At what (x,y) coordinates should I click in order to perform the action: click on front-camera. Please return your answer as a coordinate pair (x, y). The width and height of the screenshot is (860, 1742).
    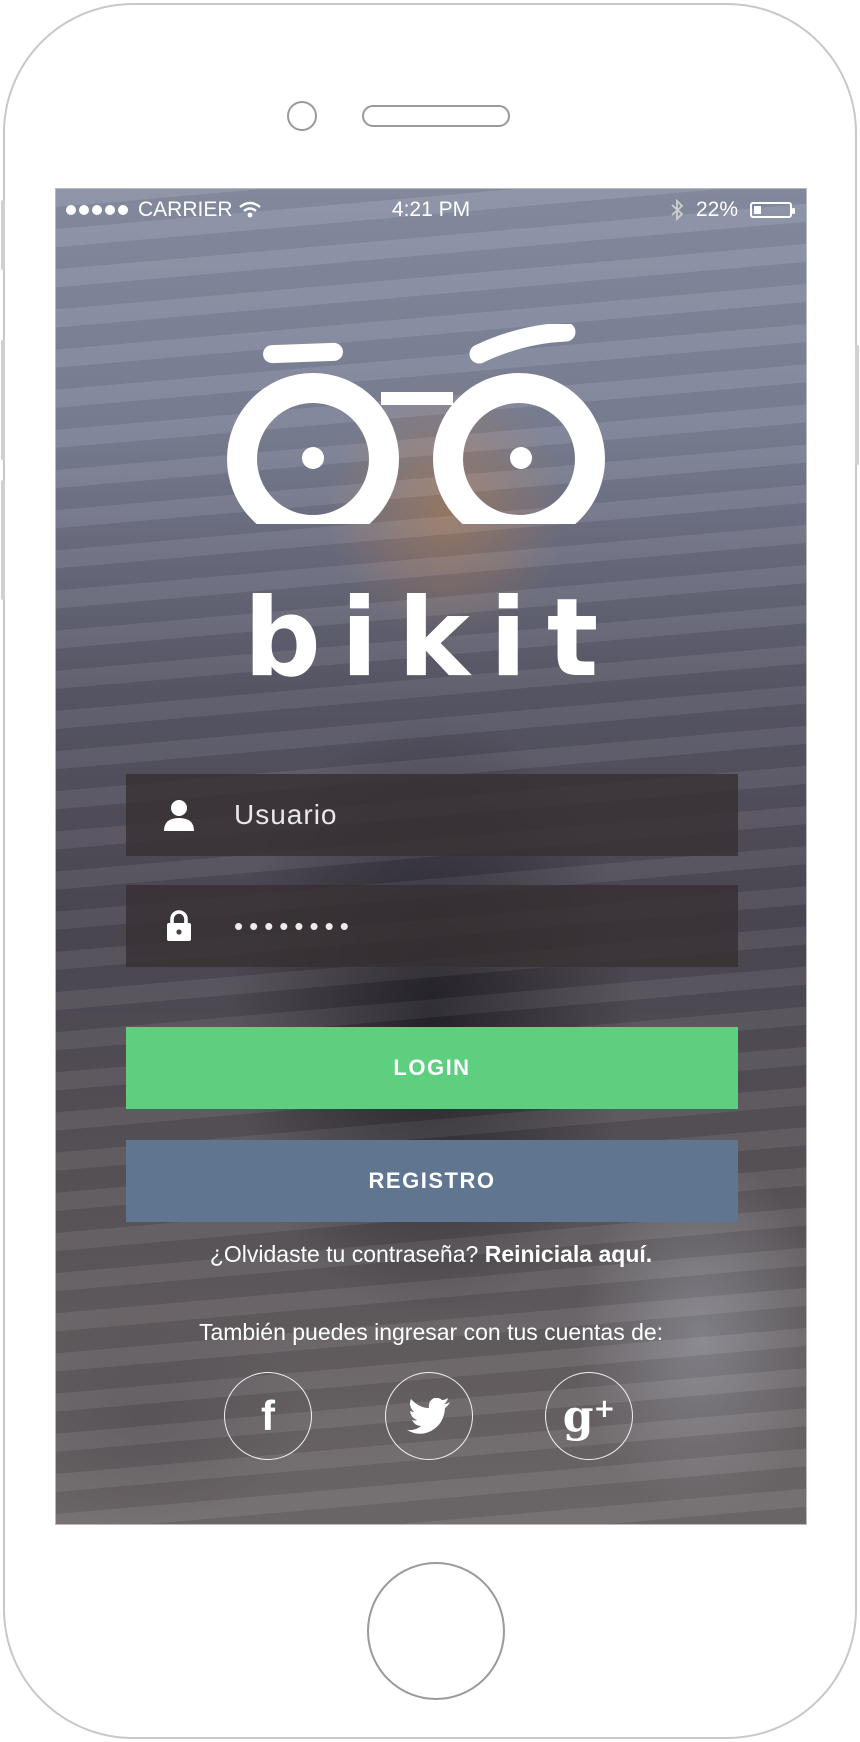
    Looking at the image, I should click on (302, 116).